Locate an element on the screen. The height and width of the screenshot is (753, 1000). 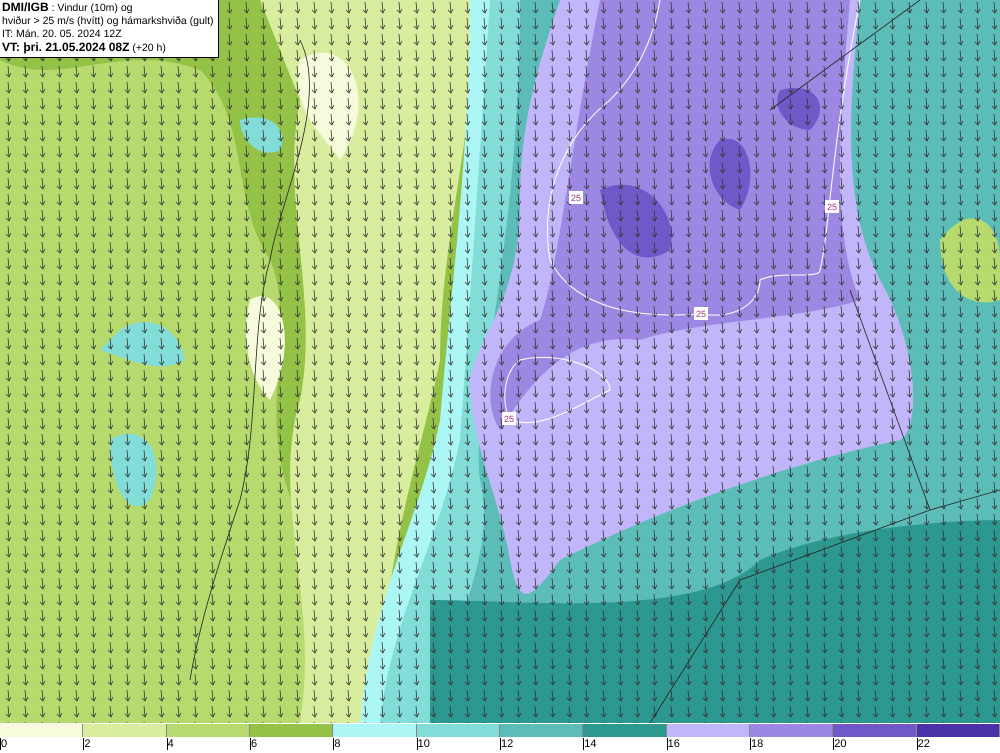
legend-label: 8 is located at coordinates (336, 744).